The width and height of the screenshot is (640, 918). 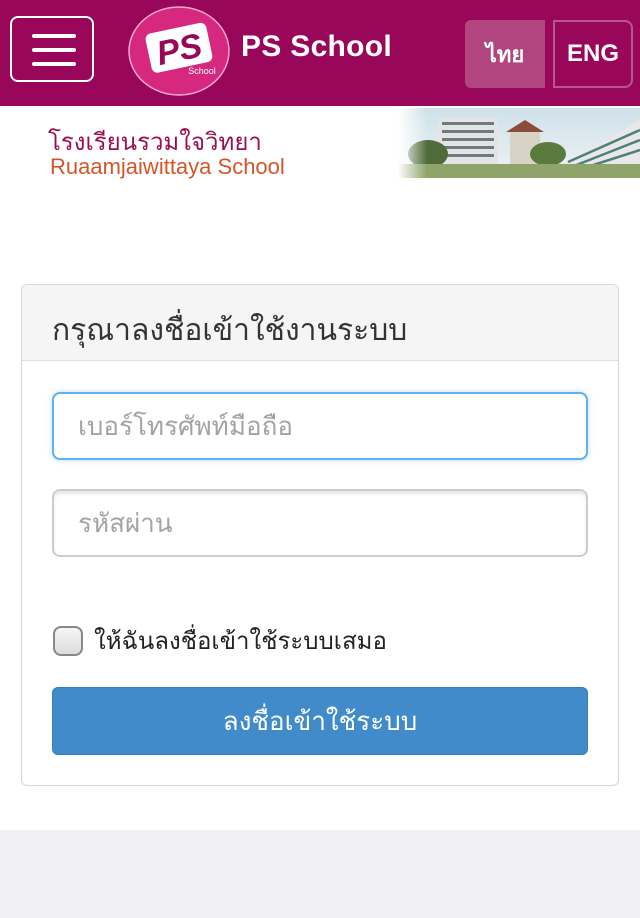 What do you see at coordinates (202, 71) in the screenshot?
I see `logo-text: School` at bounding box center [202, 71].